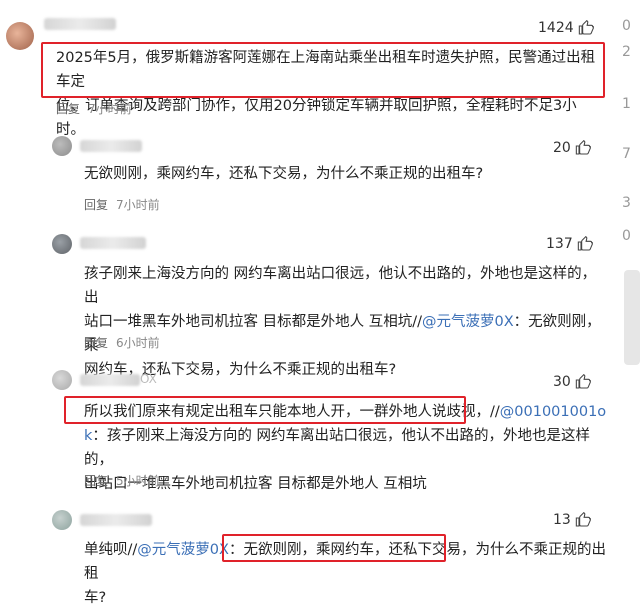 Image resolution: width=640 pixels, height=610 pixels. I want to click on like-button: 1424, so click(566, 28).